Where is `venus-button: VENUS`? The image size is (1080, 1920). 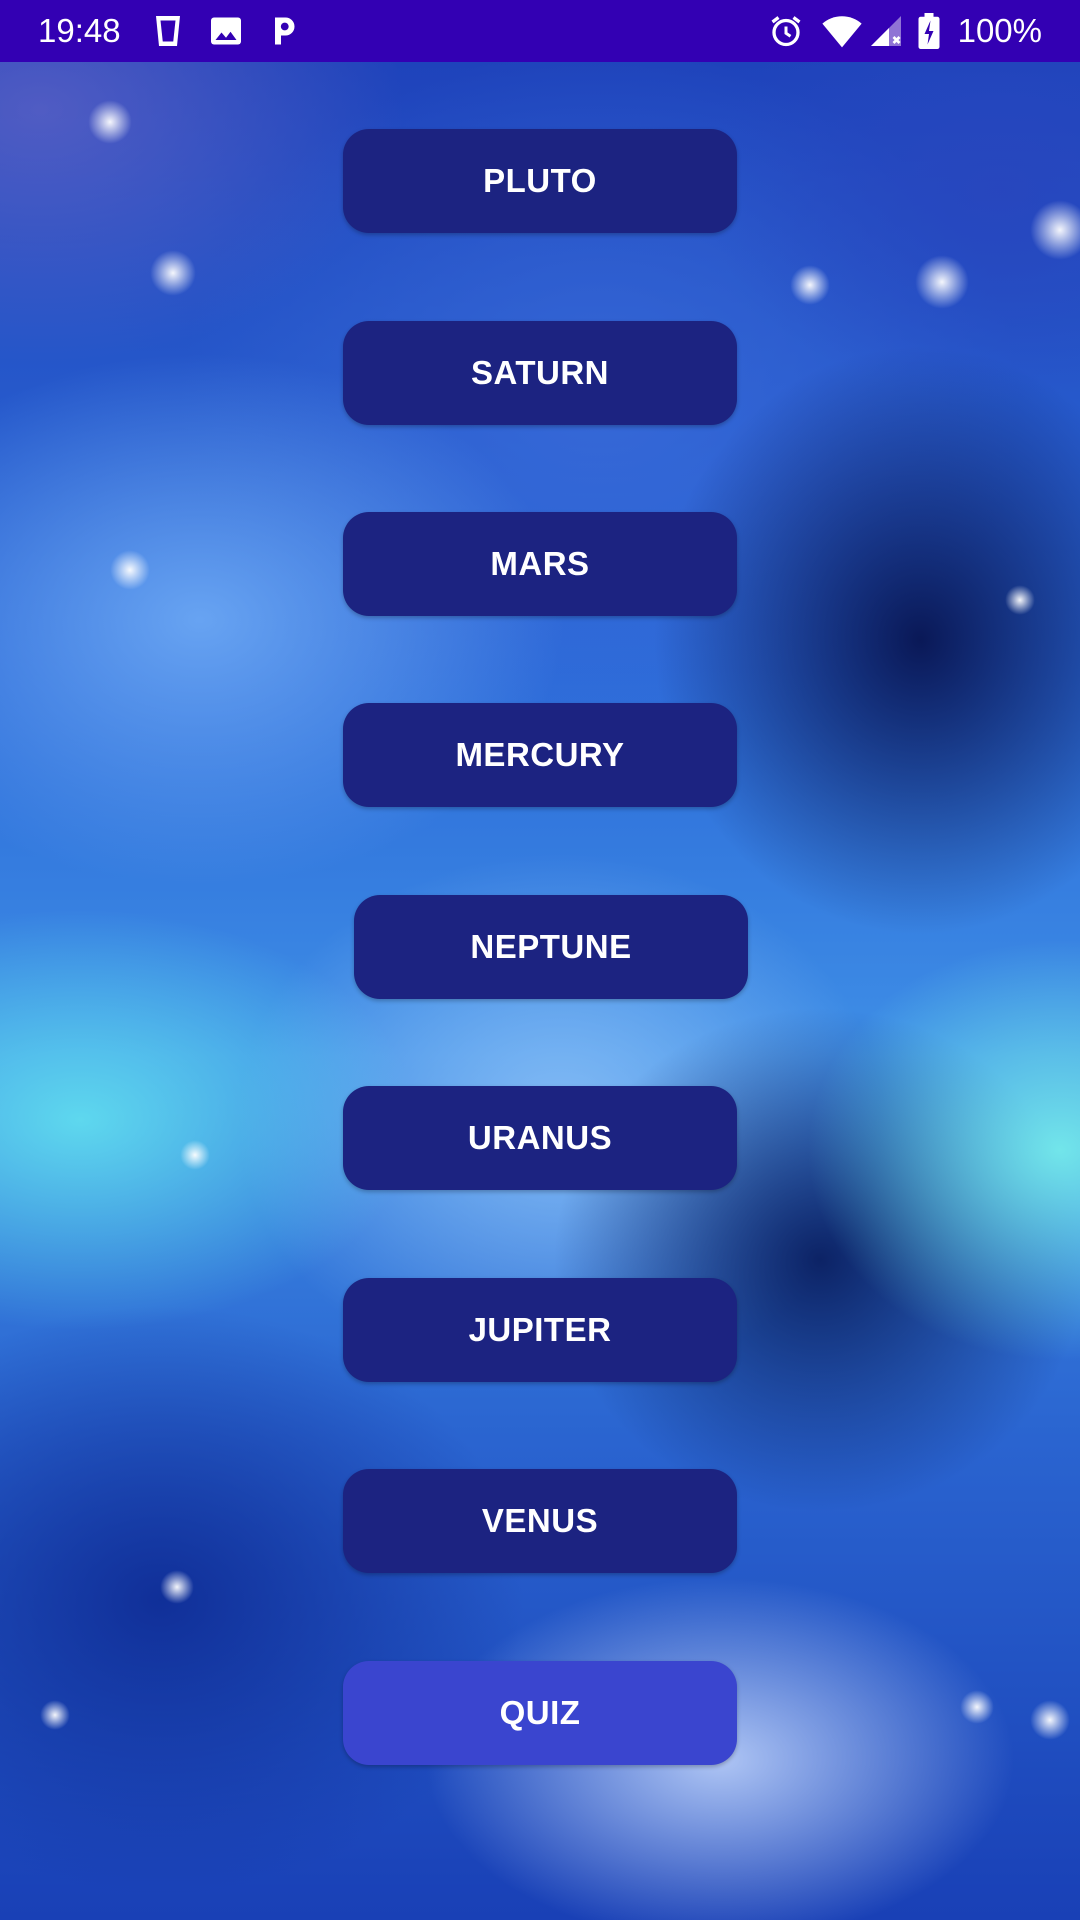 venus-button: VENUS is located at coordinates (540, 1521).